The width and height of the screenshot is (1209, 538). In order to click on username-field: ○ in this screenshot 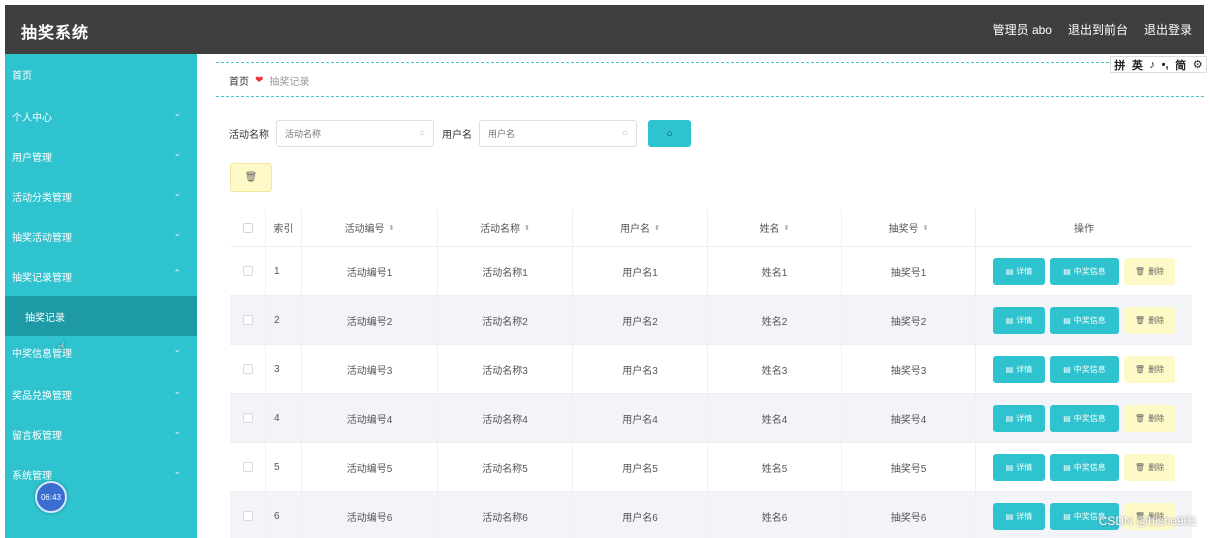, I will do `click(558, 133)`.